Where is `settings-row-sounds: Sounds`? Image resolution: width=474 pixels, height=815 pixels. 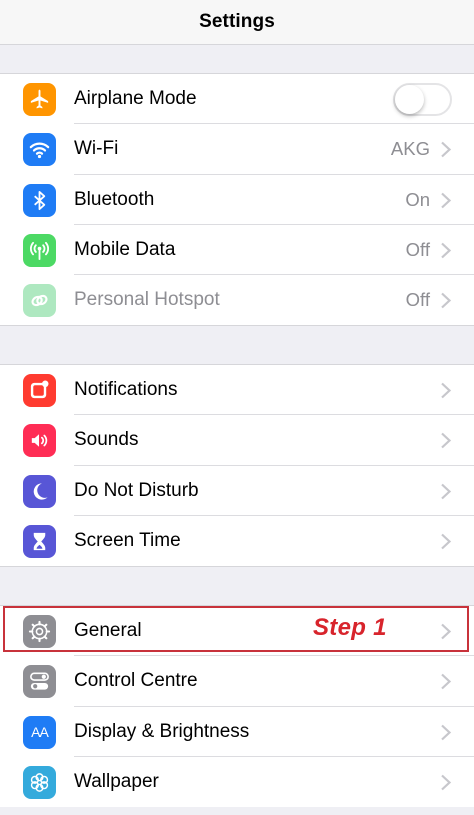
settings-row-sounds: Sounds is located at coordinates (237, 440).